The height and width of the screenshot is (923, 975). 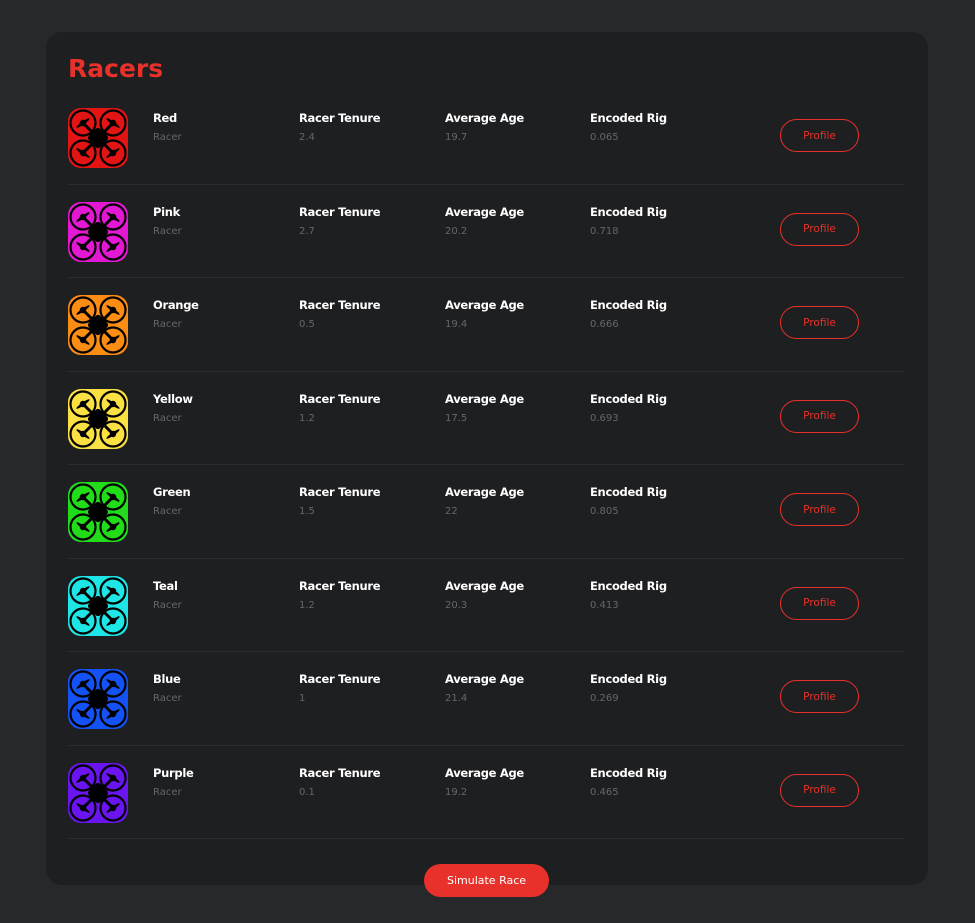 What do you see at coordinates (604, 137) in the screenshot?
I see `rig-value: 0.065` at bounding box center [604, 137].